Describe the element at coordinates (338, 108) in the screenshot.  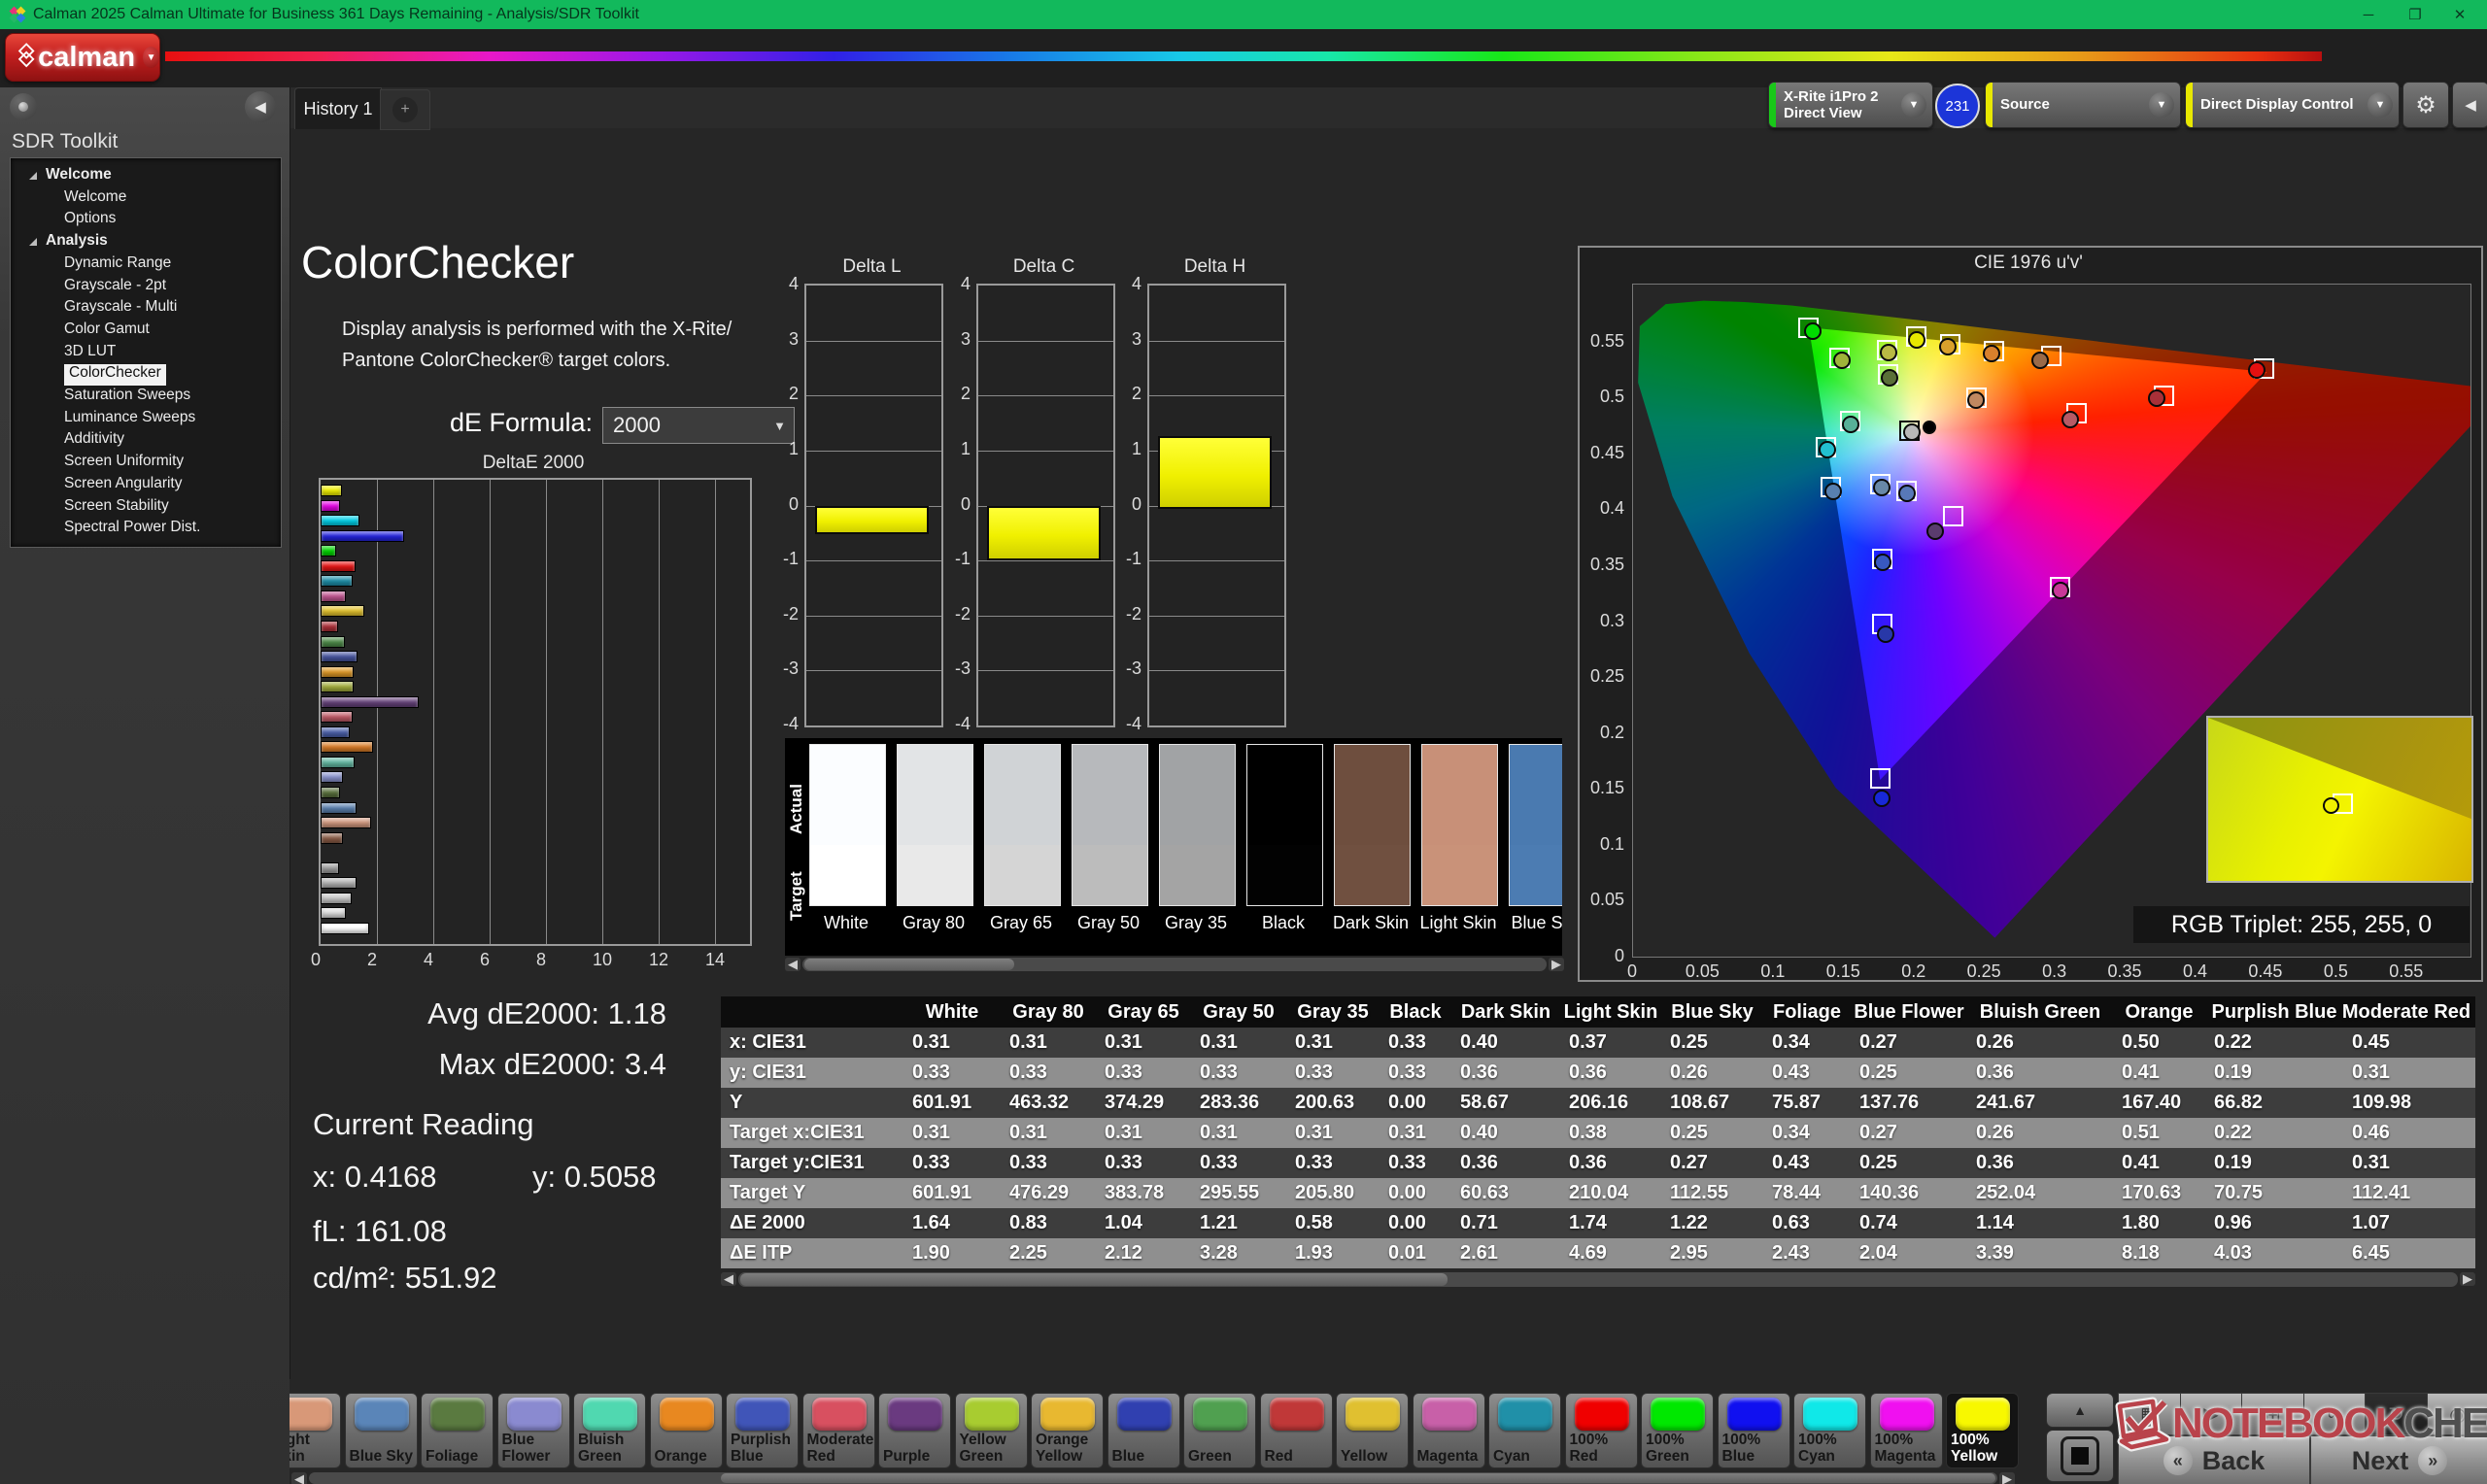
I see `tab-history-1: History 1` at that location.